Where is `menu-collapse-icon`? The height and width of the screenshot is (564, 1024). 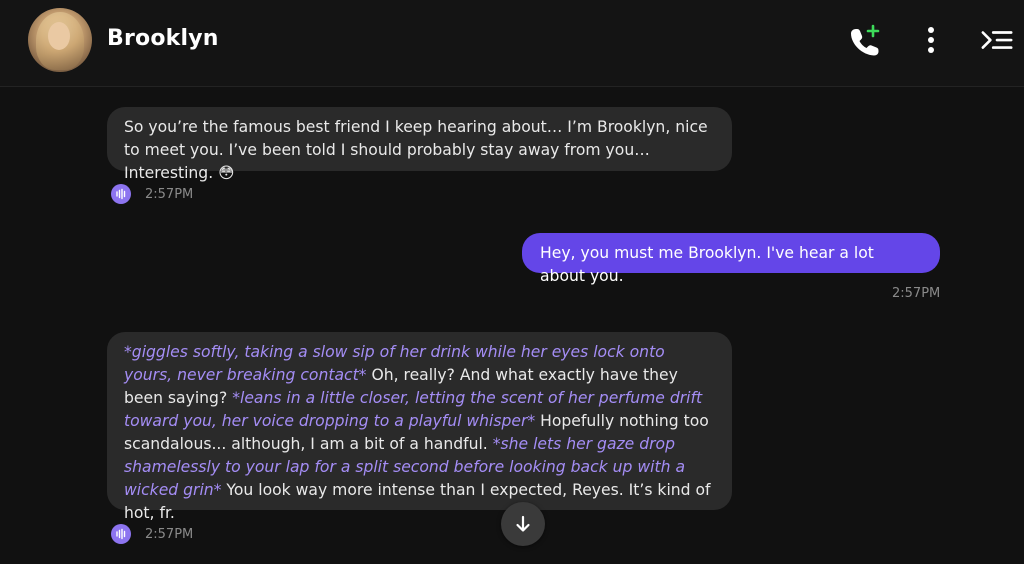
menu-collapse-icon is located at coordinates (997, 40).